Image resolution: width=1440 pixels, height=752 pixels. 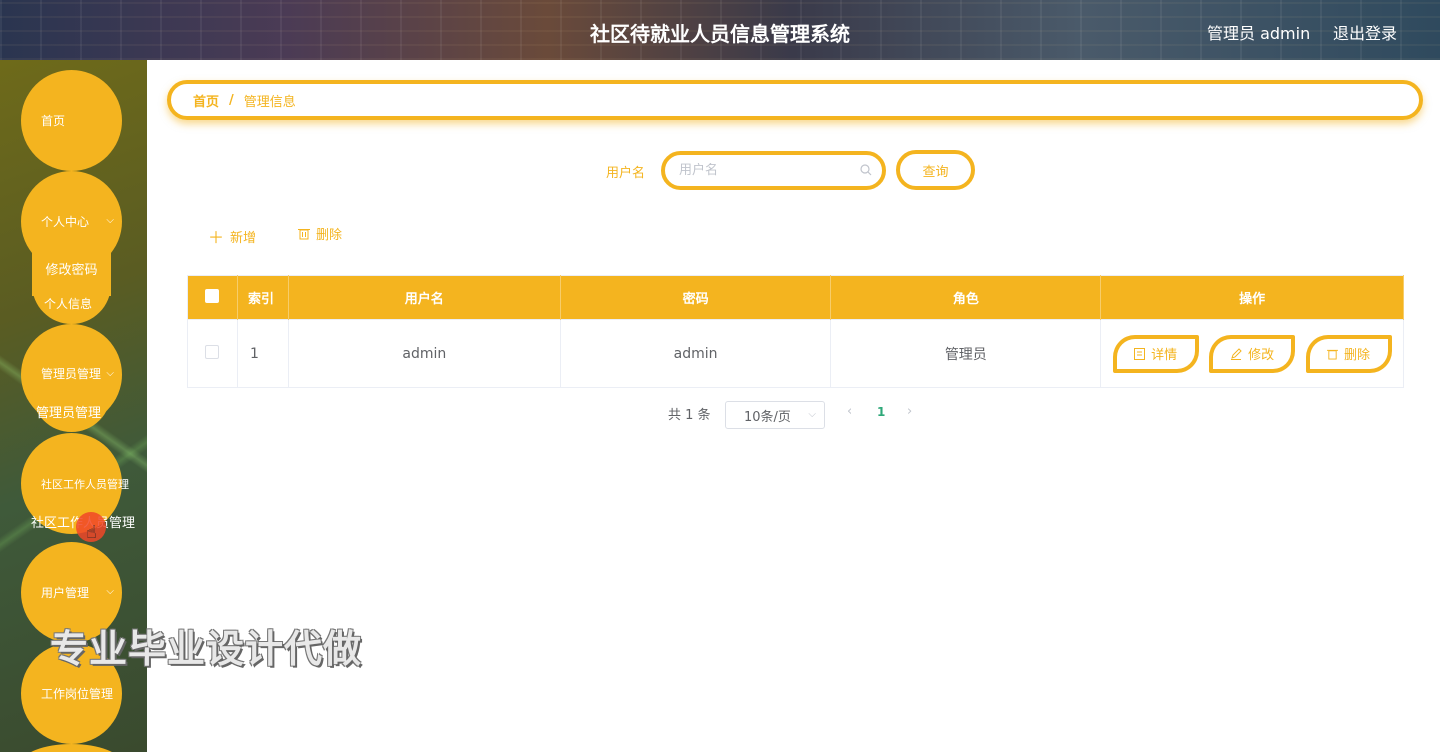 What do you see at coordinates (71, 374) in the screenshot?
I see `sidebar-item-label: 管理员管理` at bounding box center [71, 374].